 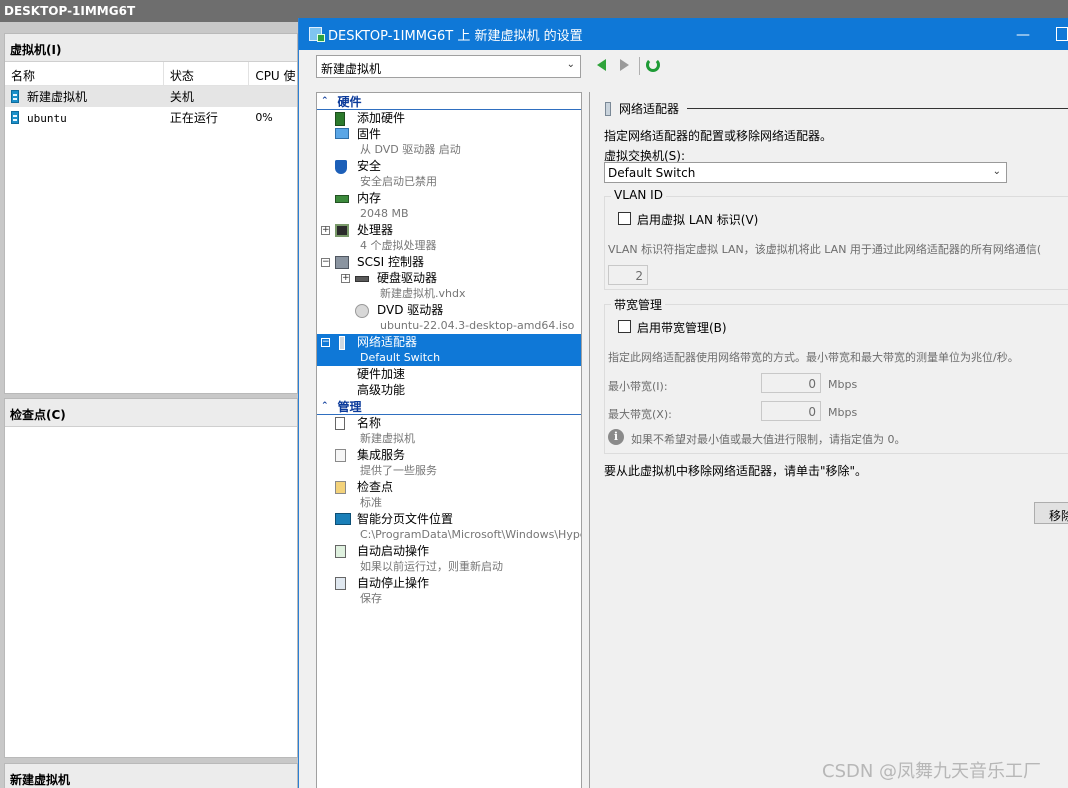 I want to click on dialog-title-bar: DESKTOP-1IMMG6T 上 新建虚拟机 的设置 —, so click(x=683, y=34).